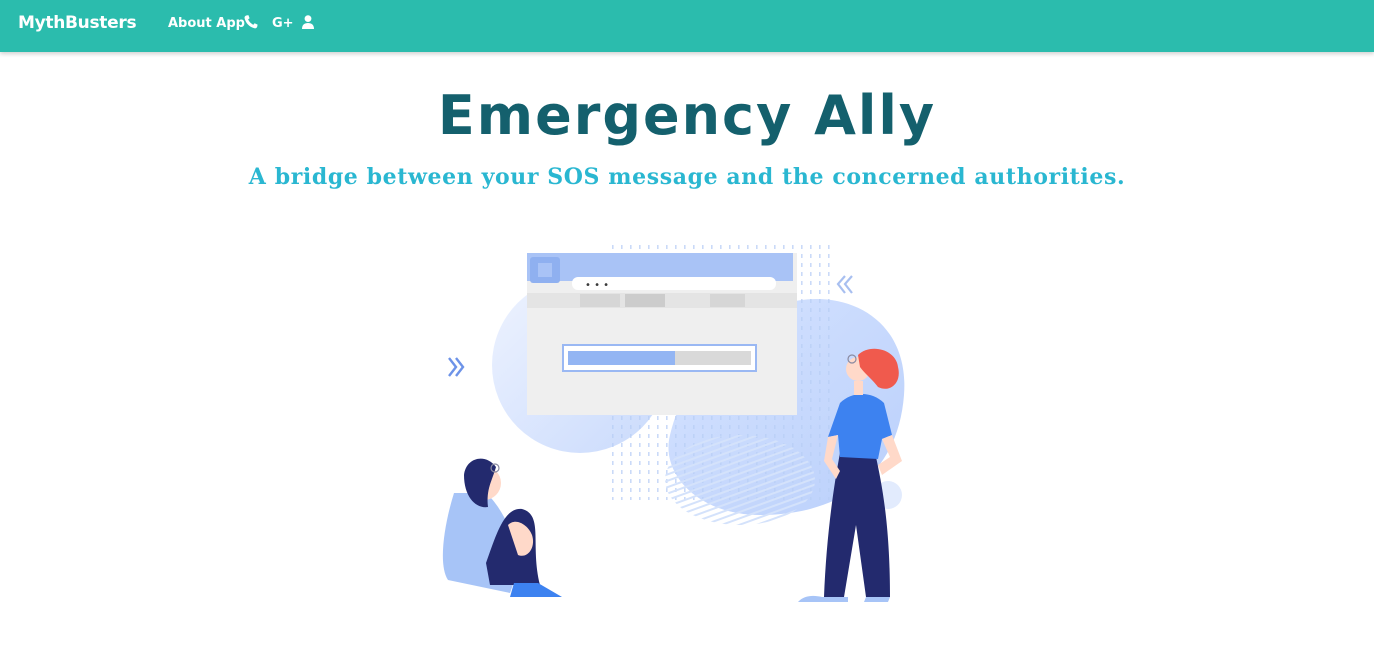 The height and width of the screenshot is (671, 1374). I want to click on browser-window: • • •, so click(662, 334).